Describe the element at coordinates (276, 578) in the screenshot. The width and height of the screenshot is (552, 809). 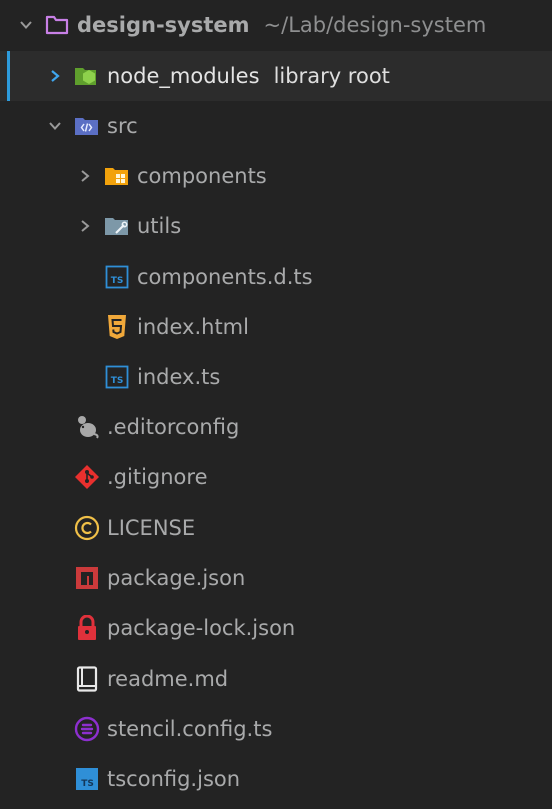
I see `tree-row-package-json: package.json` at that location.